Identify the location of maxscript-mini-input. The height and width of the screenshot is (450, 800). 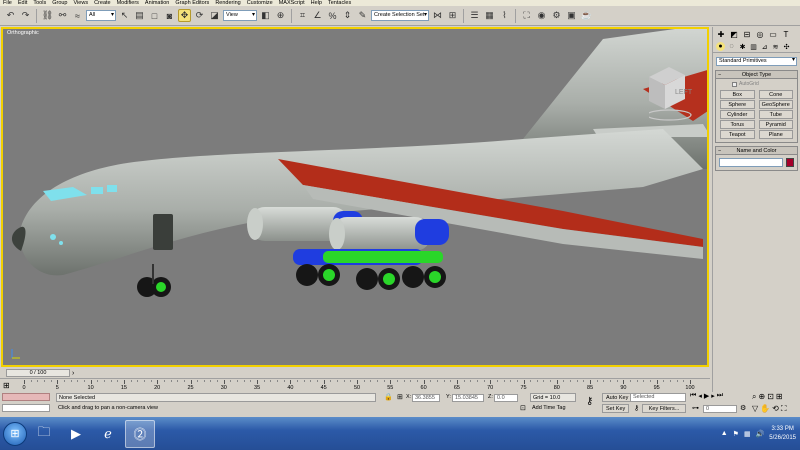
(26, 408).